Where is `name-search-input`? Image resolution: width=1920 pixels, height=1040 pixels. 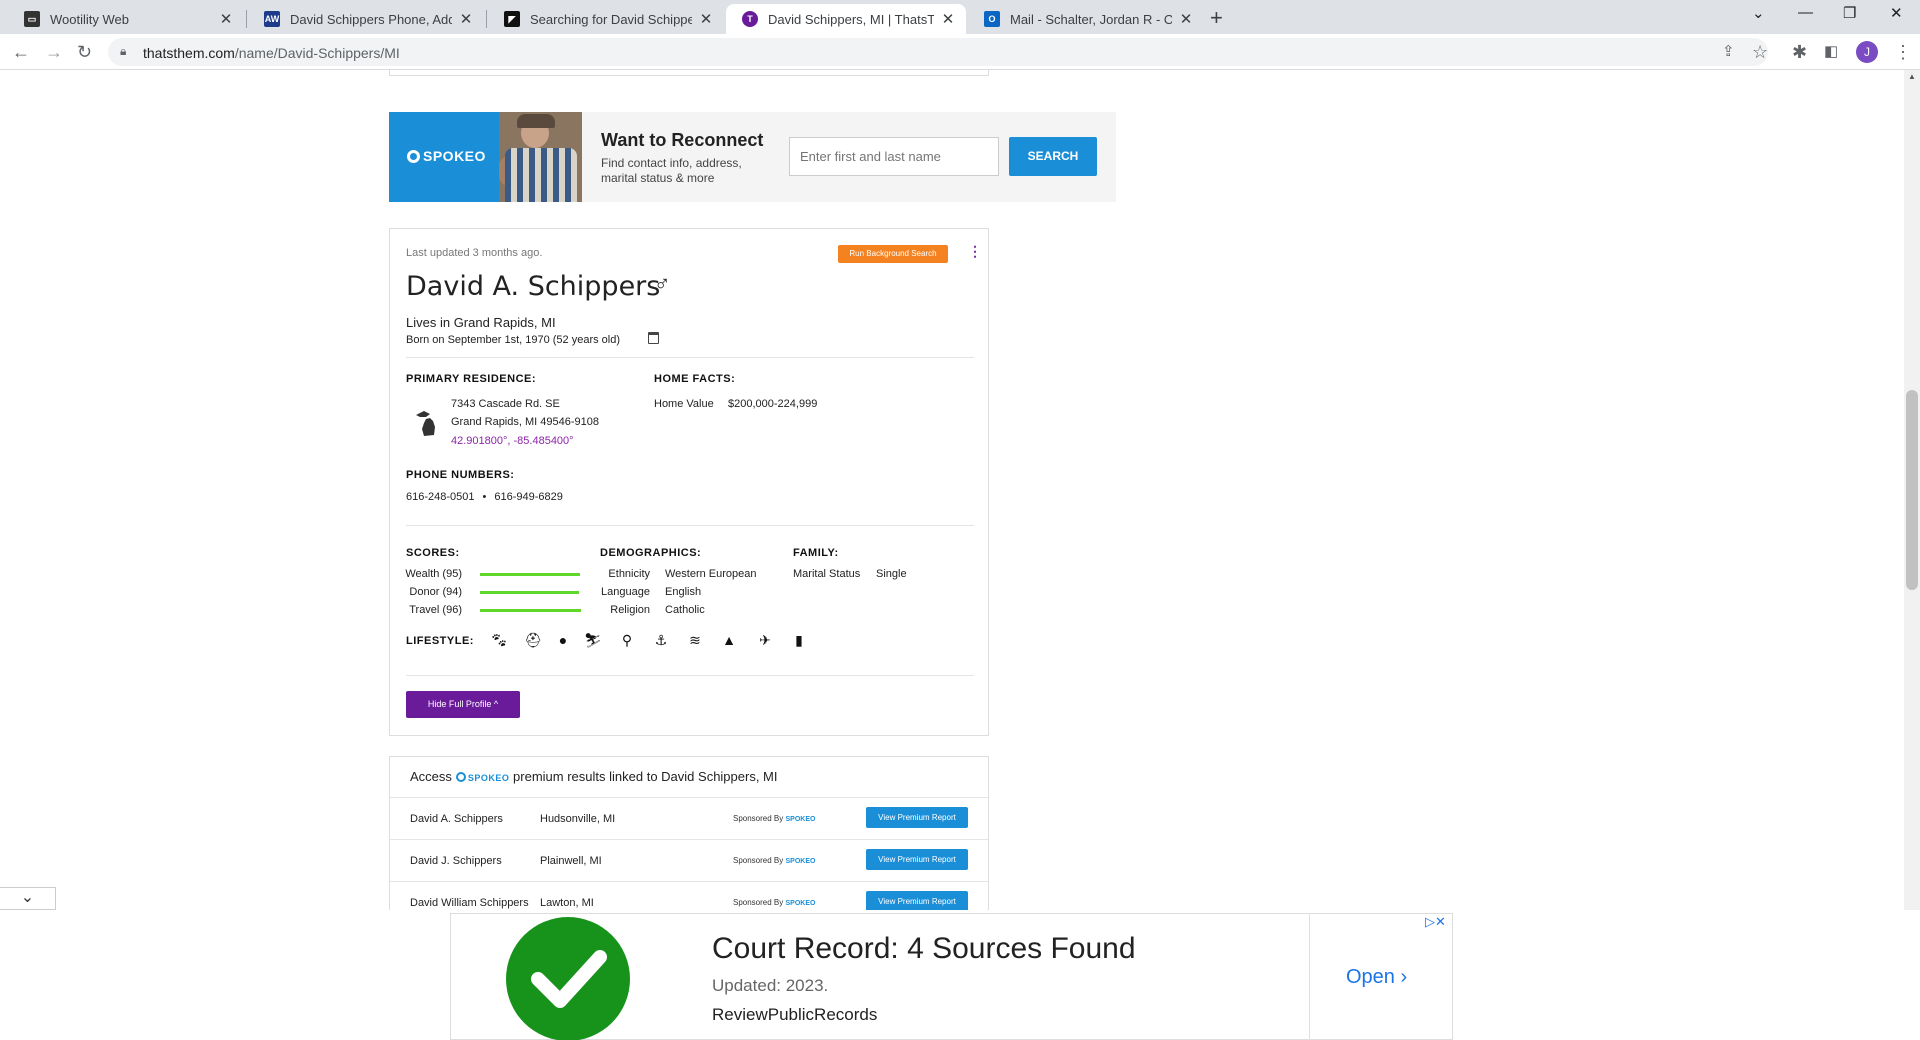 name-search-input is located at coordinates (894, 156).